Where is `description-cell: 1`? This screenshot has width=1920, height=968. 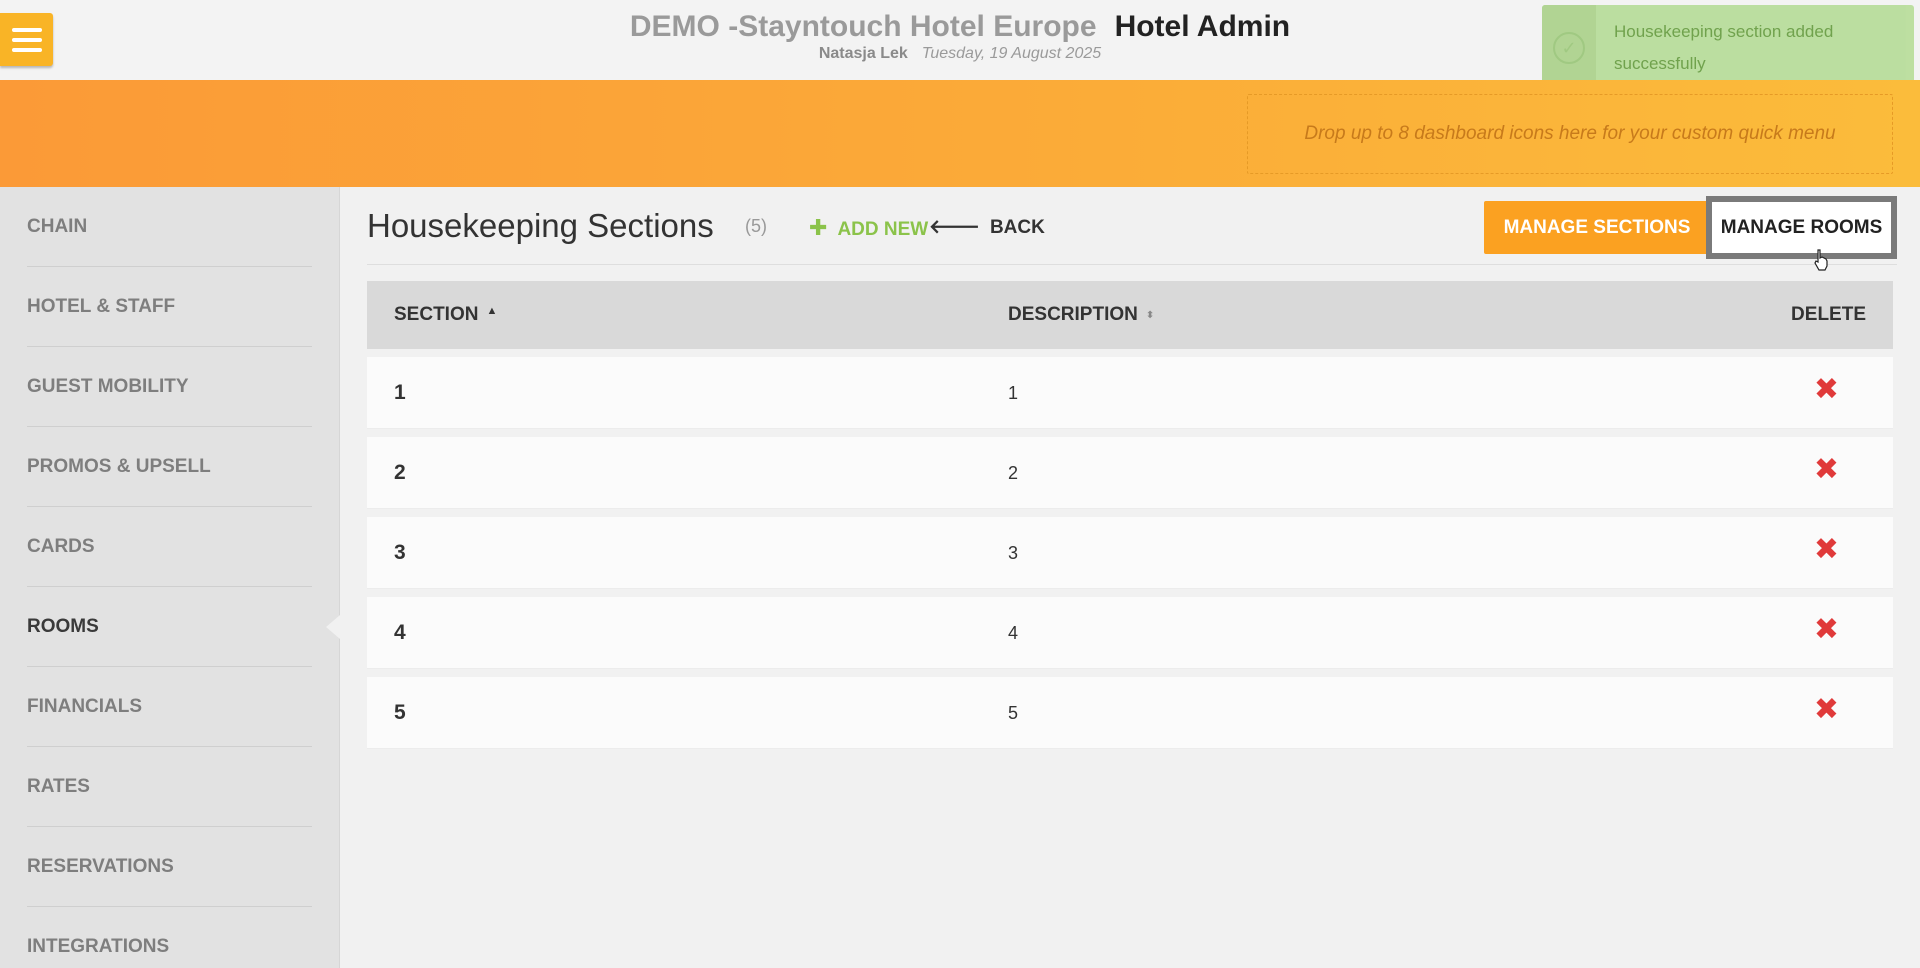
description-cell: 1 is located at coordinates (1013, 393).